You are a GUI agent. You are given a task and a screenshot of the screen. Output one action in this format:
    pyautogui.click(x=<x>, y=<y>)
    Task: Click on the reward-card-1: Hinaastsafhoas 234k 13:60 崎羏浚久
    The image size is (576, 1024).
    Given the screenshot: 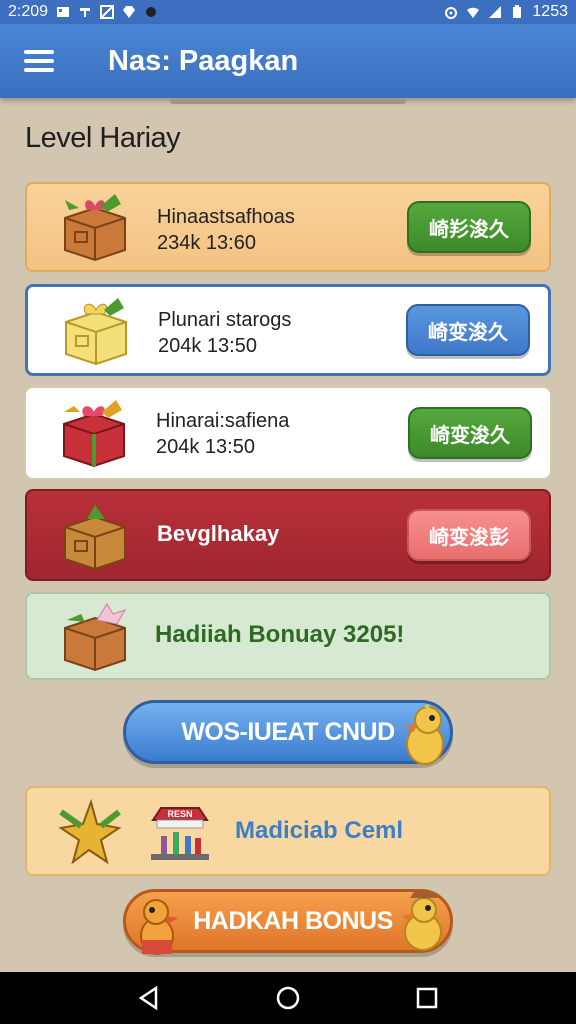 What is the action you would take?
    pyautogui.click(x=288, y=227)
    